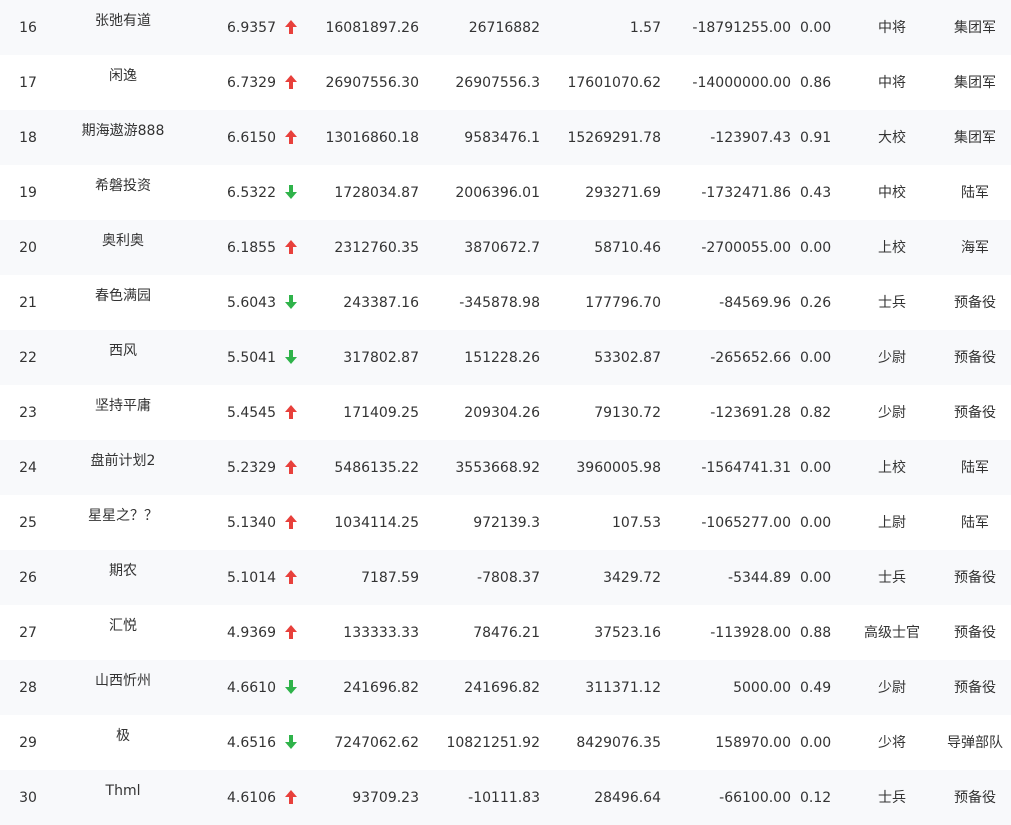 Image resolution: width=1011 pixels, height=825 pixels. Describe the element at coordinates (816, 138) in the screenshot. I see `ratio-cell: 0.91` at that location.